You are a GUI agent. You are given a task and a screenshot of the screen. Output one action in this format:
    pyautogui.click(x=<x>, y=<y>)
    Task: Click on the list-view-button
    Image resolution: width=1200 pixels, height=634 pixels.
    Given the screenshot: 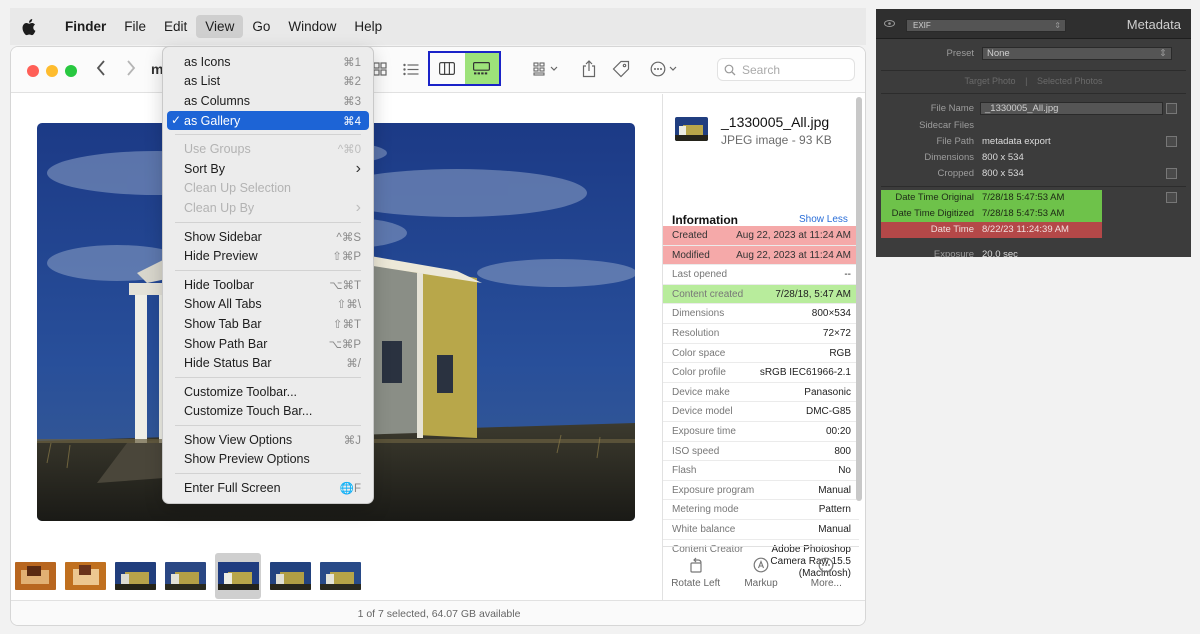 What is the action you would take?
    pyautogui.click(x=411, y=69)
    